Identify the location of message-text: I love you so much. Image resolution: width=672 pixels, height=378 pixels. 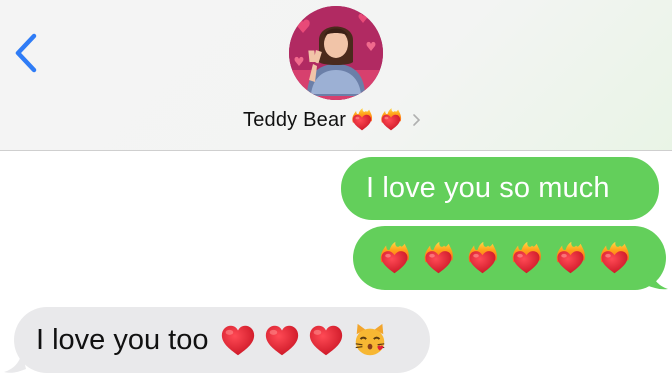
(488, 188).